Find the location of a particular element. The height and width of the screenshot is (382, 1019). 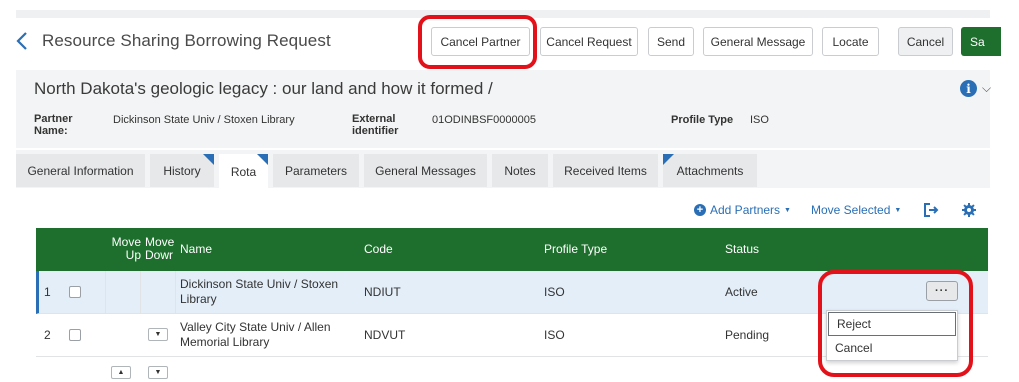

locate-button: Locate is located at coordinates (850, 41).